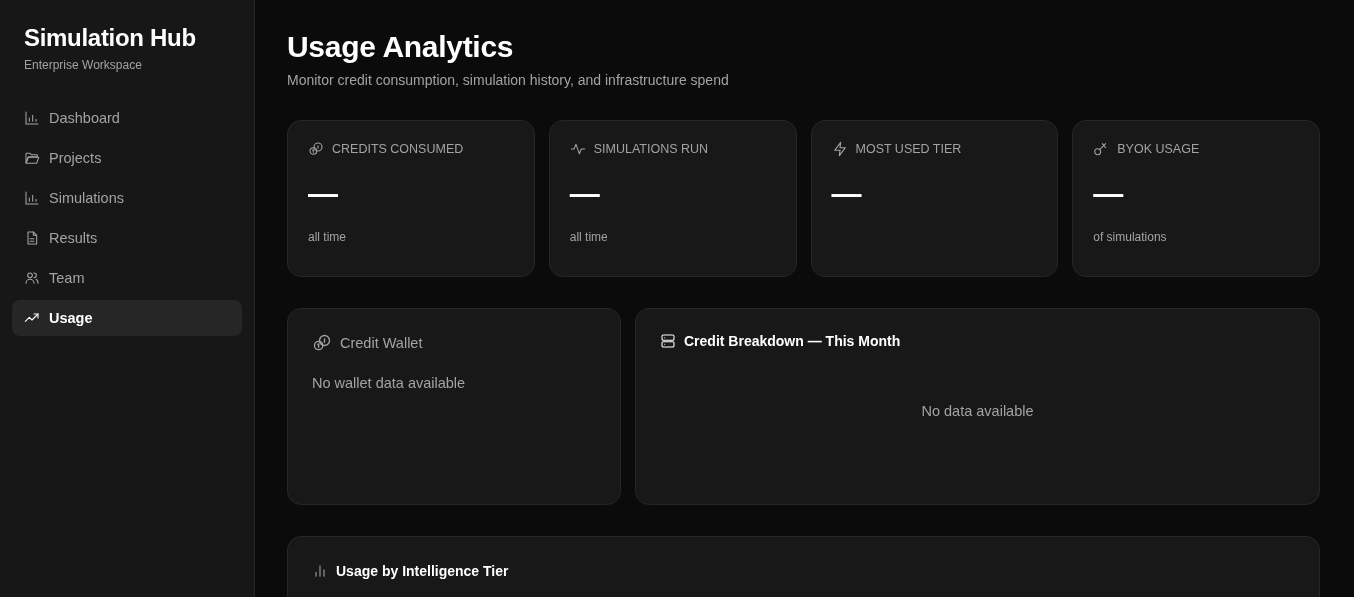 The image size is (1354, 597). What do you see at coordinates (508, 80) in the screenshot?
I see `page-subtitle: Monitor credit consumption, simulation history, and infrastructure spend` at bounding box center [508, 80].